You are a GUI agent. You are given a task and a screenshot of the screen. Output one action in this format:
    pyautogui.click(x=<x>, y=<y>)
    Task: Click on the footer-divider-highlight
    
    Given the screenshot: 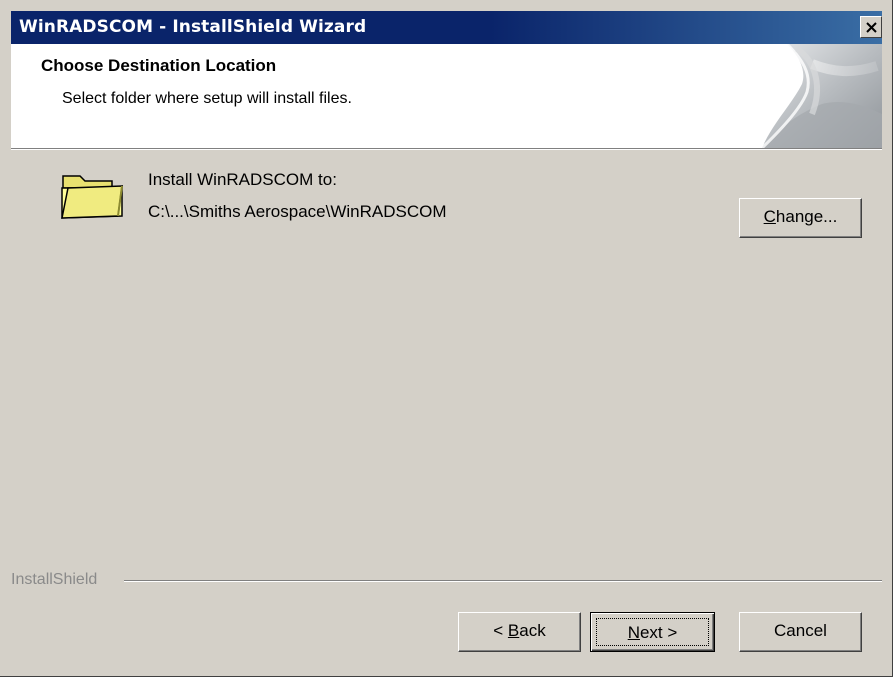 What is the action you would take?
    pyautogui.click(x=503, y=581)
    